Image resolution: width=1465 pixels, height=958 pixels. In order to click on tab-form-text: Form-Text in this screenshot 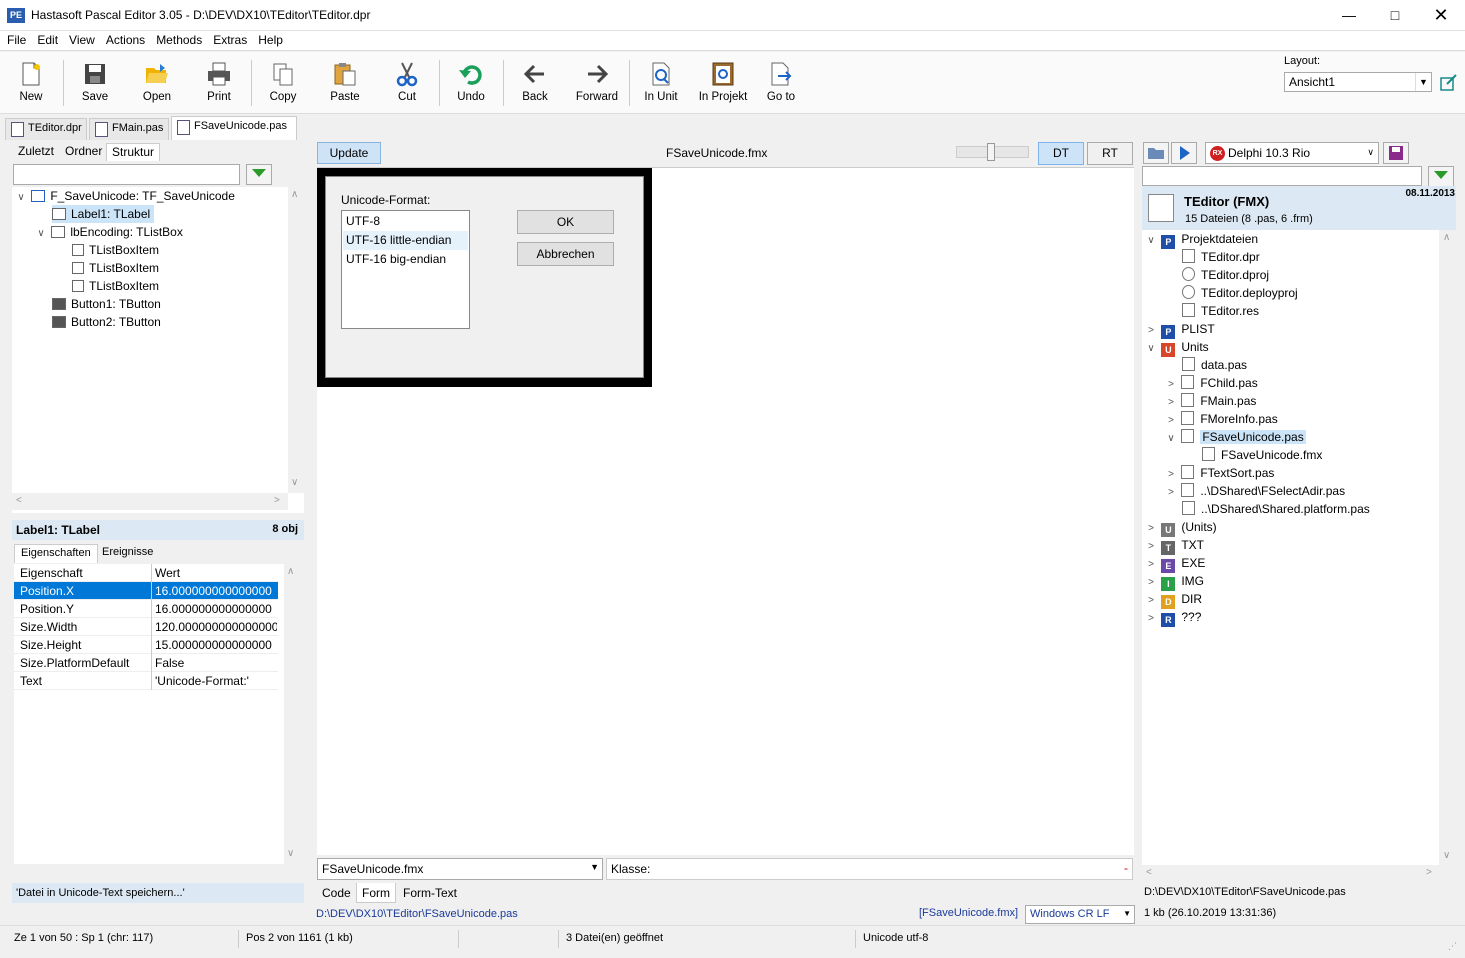, I will do `click(430, 893)`.